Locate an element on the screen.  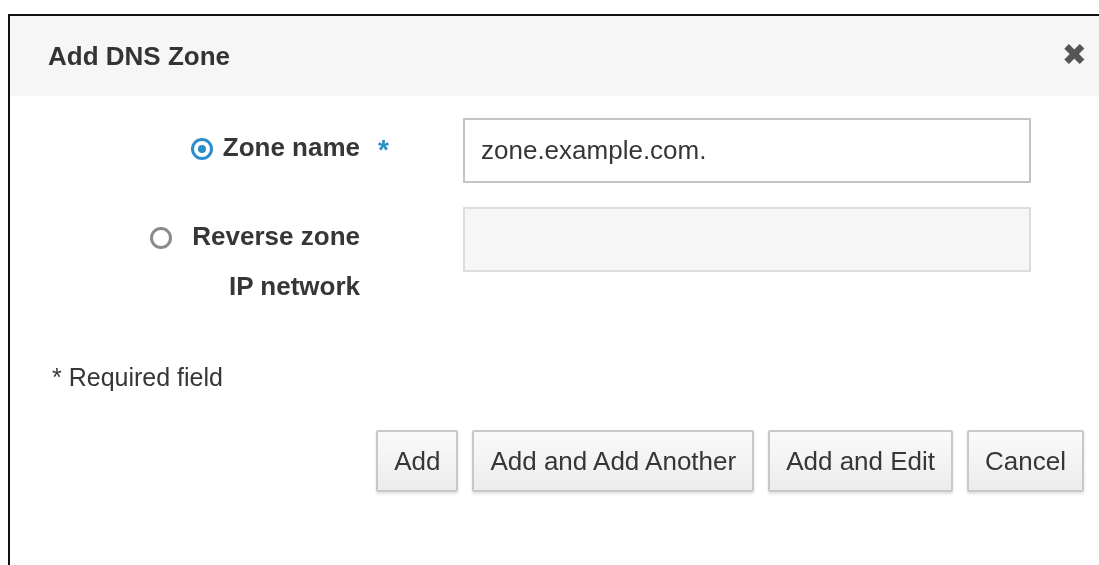
radio-button is located at coordinates (201, 149).